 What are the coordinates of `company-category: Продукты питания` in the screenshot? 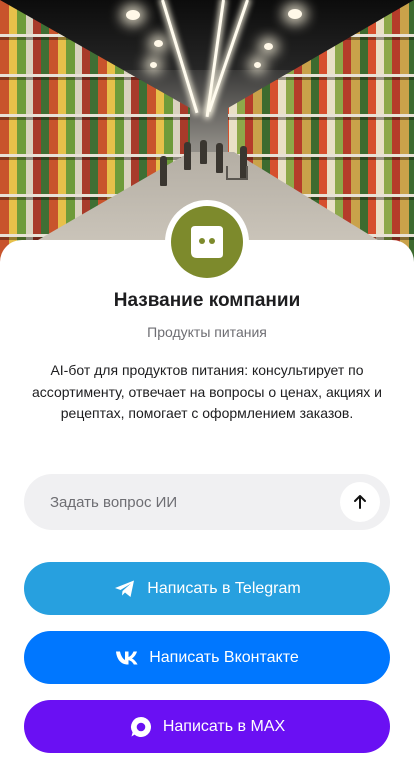 It's located at (207, 332).